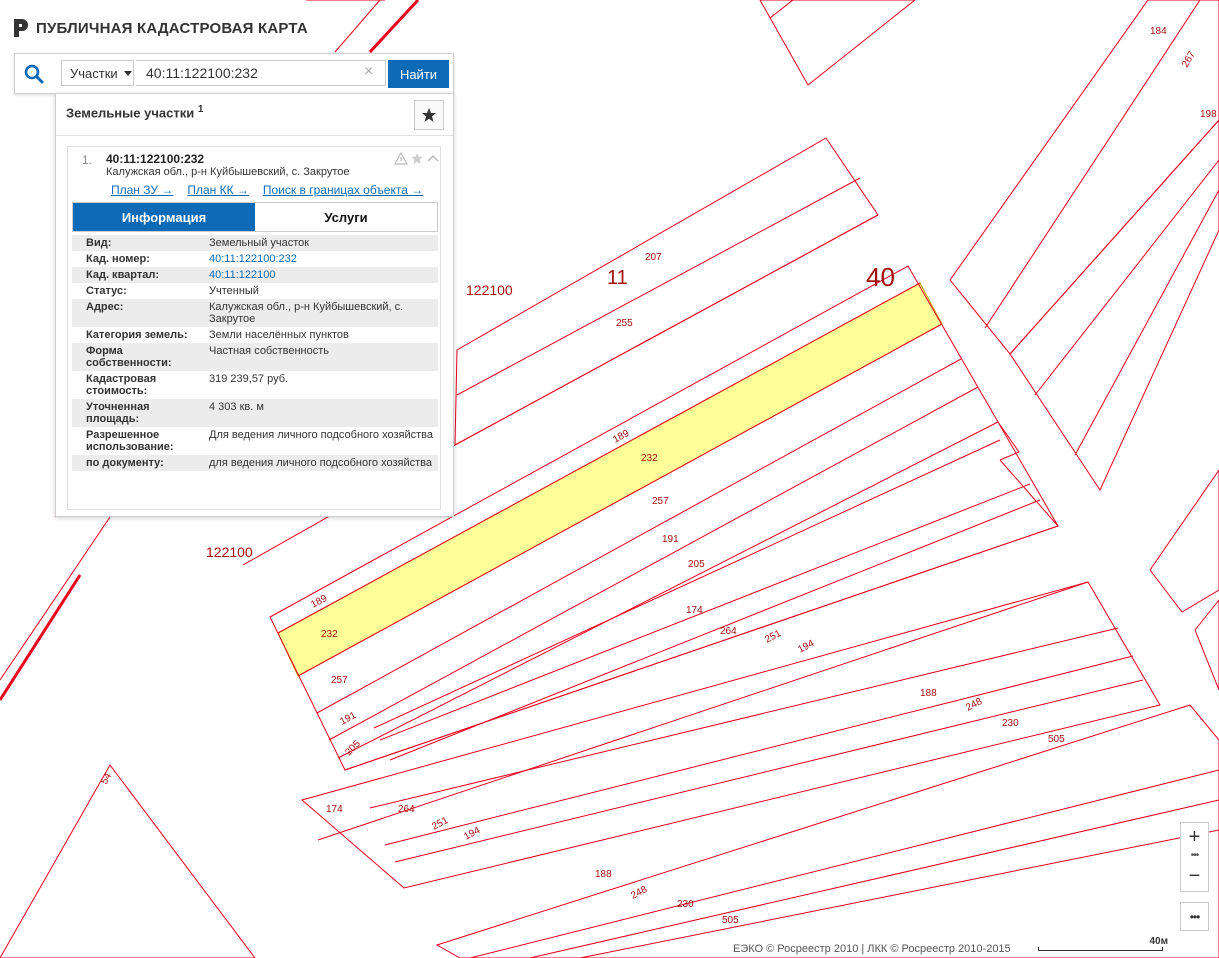 The height and width of the screenshot is (958, 1219). What do you see at coordinates (1189, 59) in the screenshot?
I see `parcel-label: 267` at bounding box center [1189, 59].